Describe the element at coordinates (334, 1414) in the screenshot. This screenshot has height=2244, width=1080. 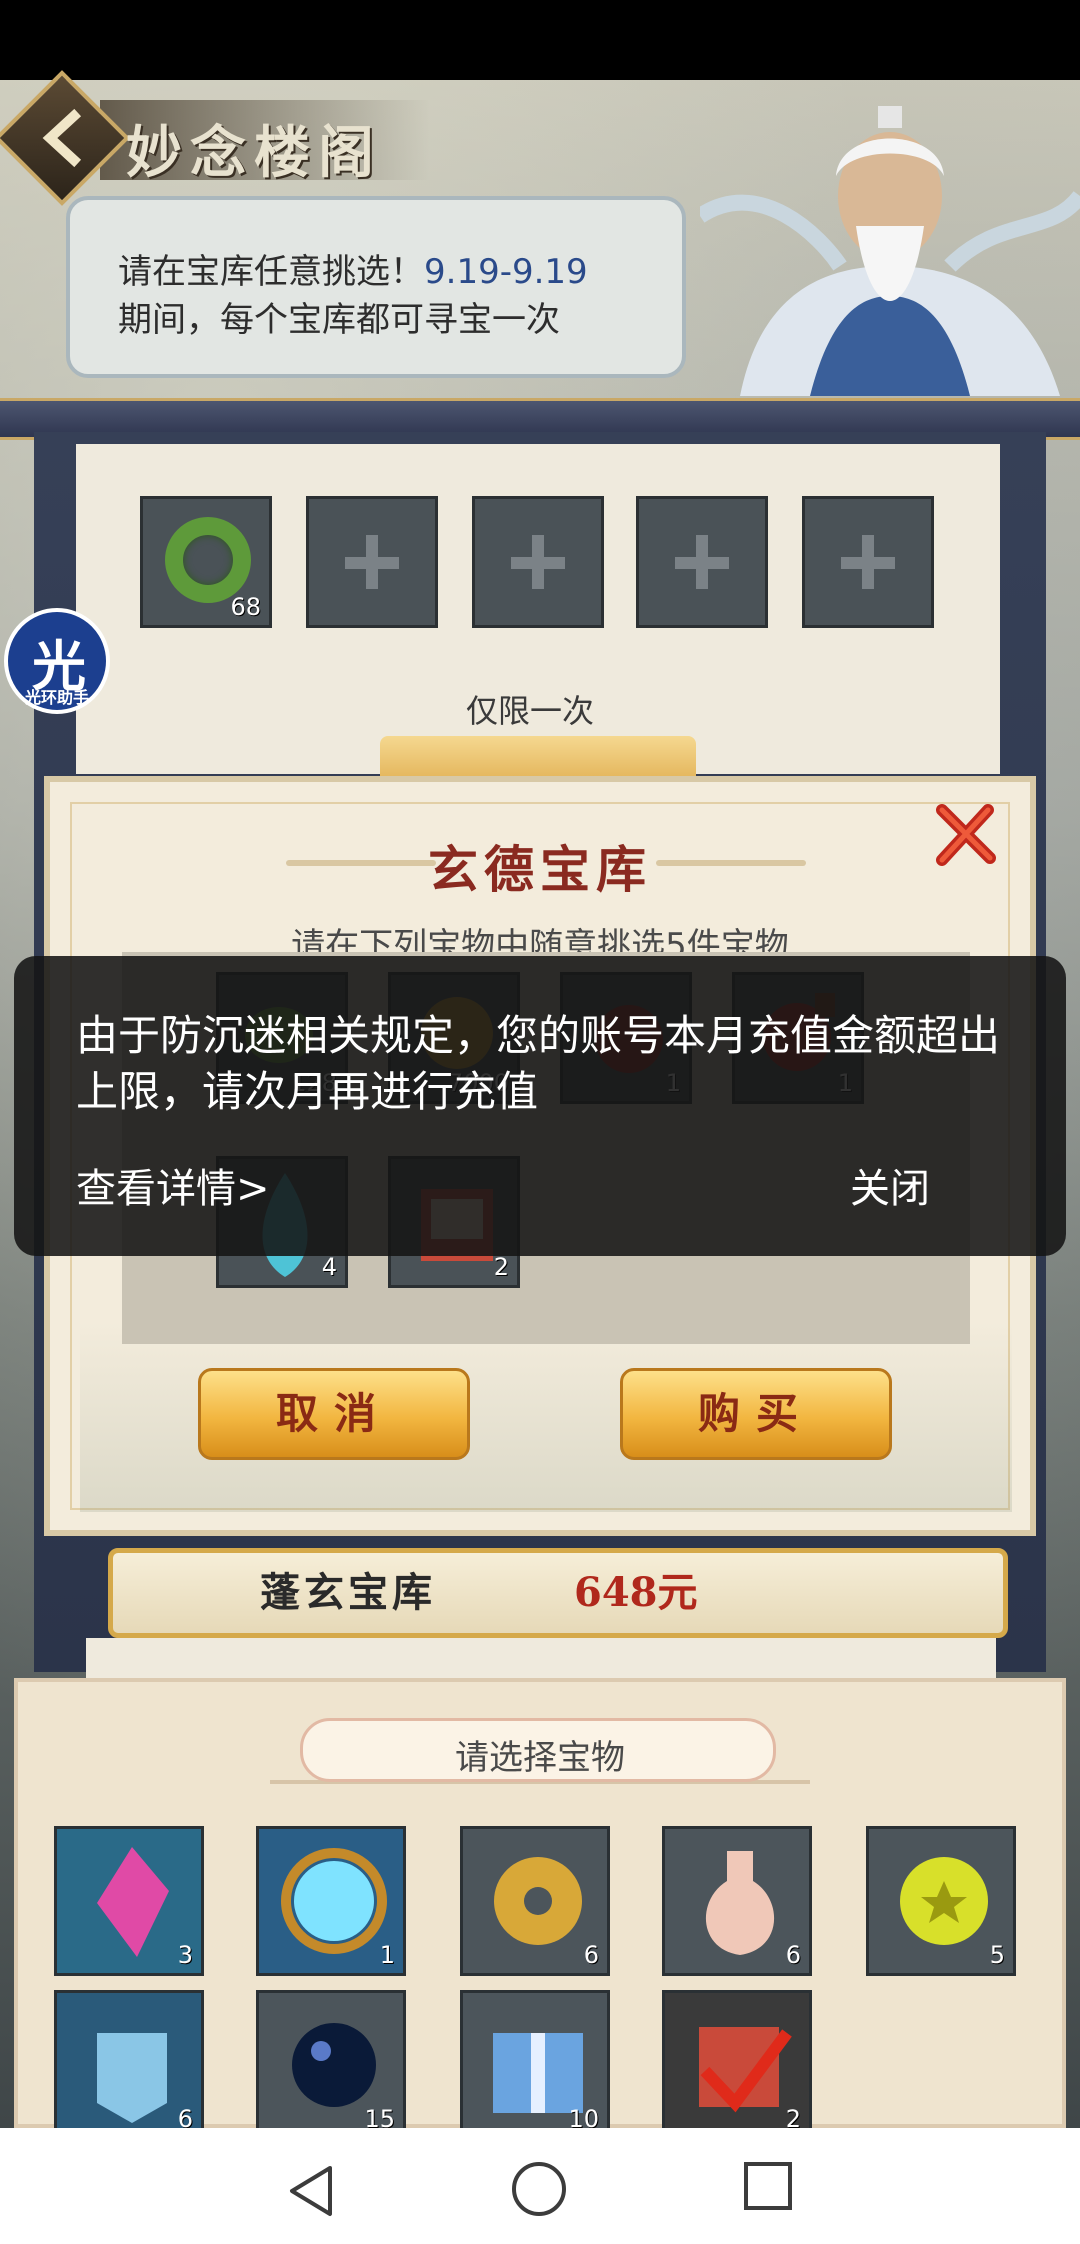
I see `cancel-button: 取消` at that location.